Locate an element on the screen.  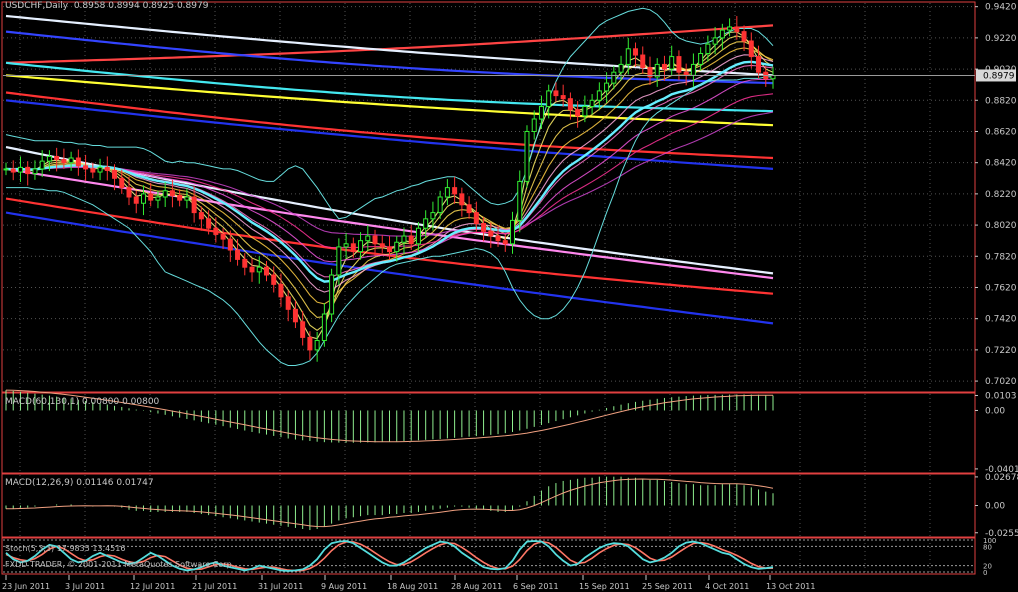
macd1-axis-label-1: 0.00 is located at coordinates (995, 411).